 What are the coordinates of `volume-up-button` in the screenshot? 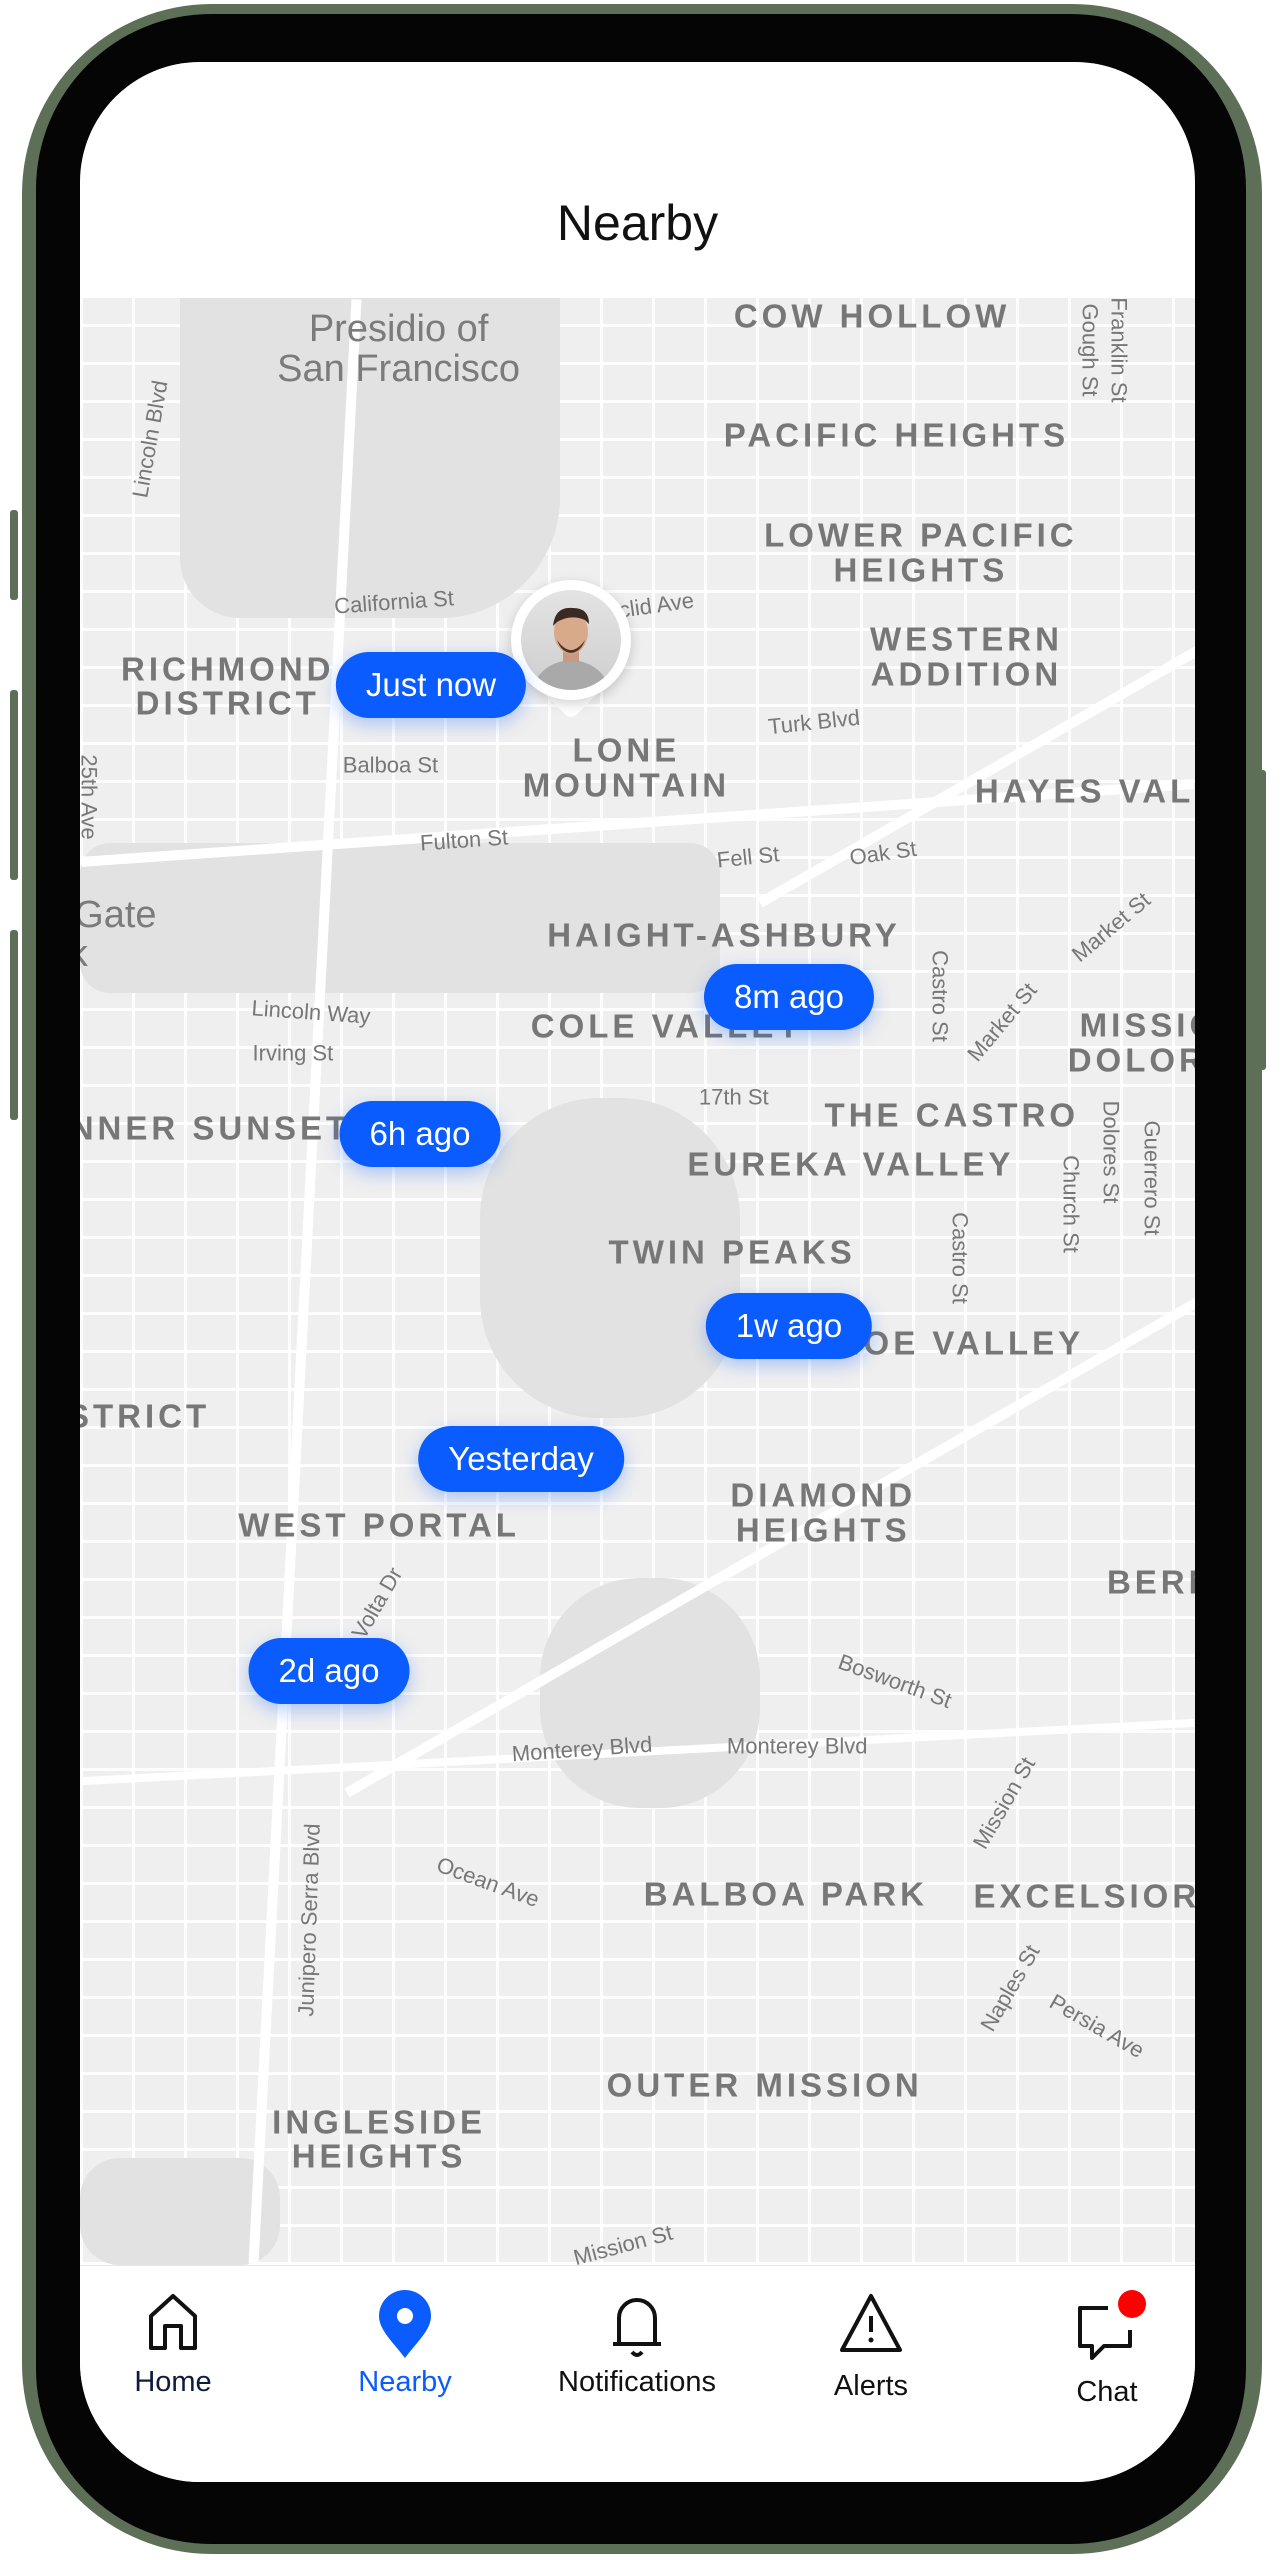 It's located at (14, 785).